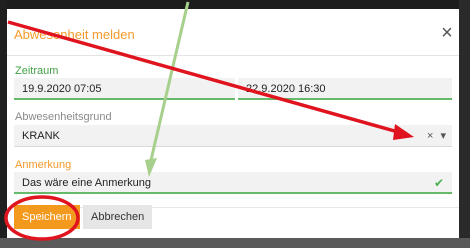  What do you see at coordinates (233, 136) in the screenshot?
I see `absence-reason-select: KRANK × ▾` at bounding box center [233, 136].